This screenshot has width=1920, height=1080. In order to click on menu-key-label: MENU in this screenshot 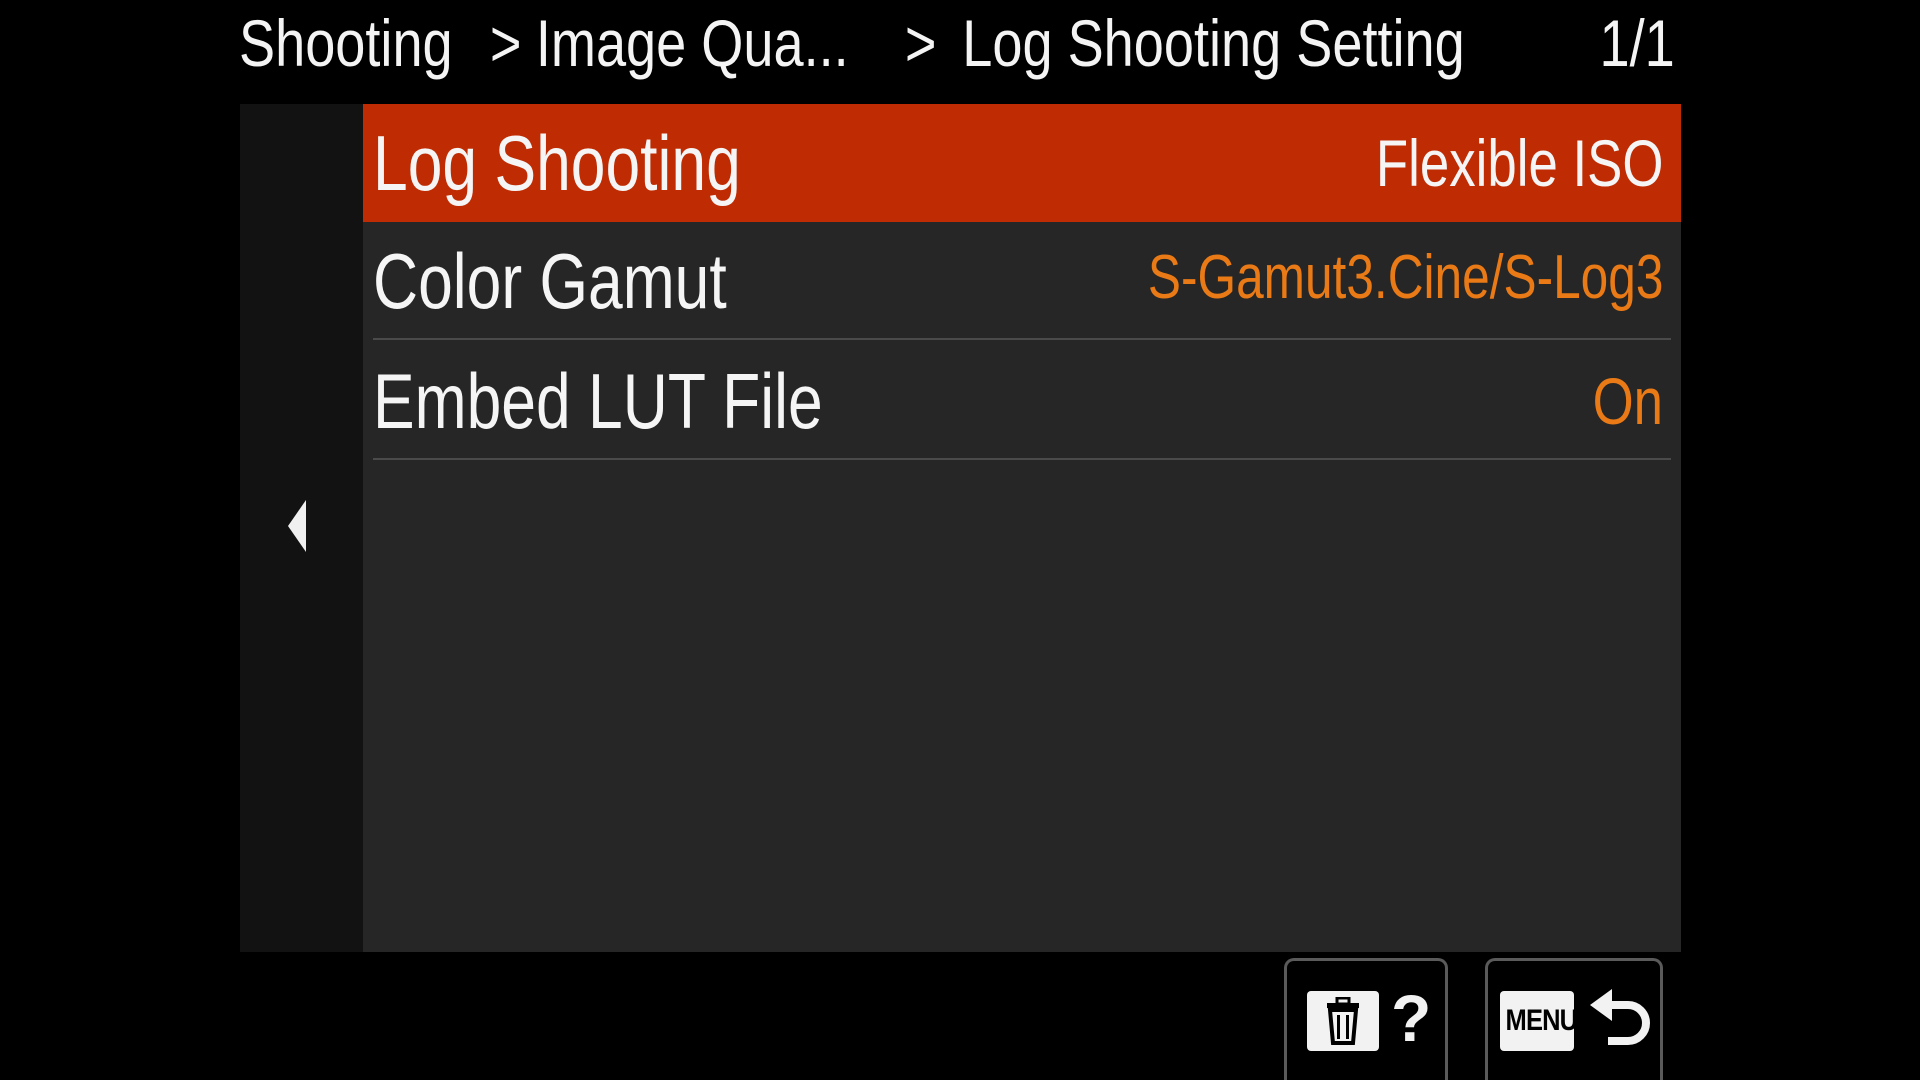, I will do `click(1542, 1020)`.